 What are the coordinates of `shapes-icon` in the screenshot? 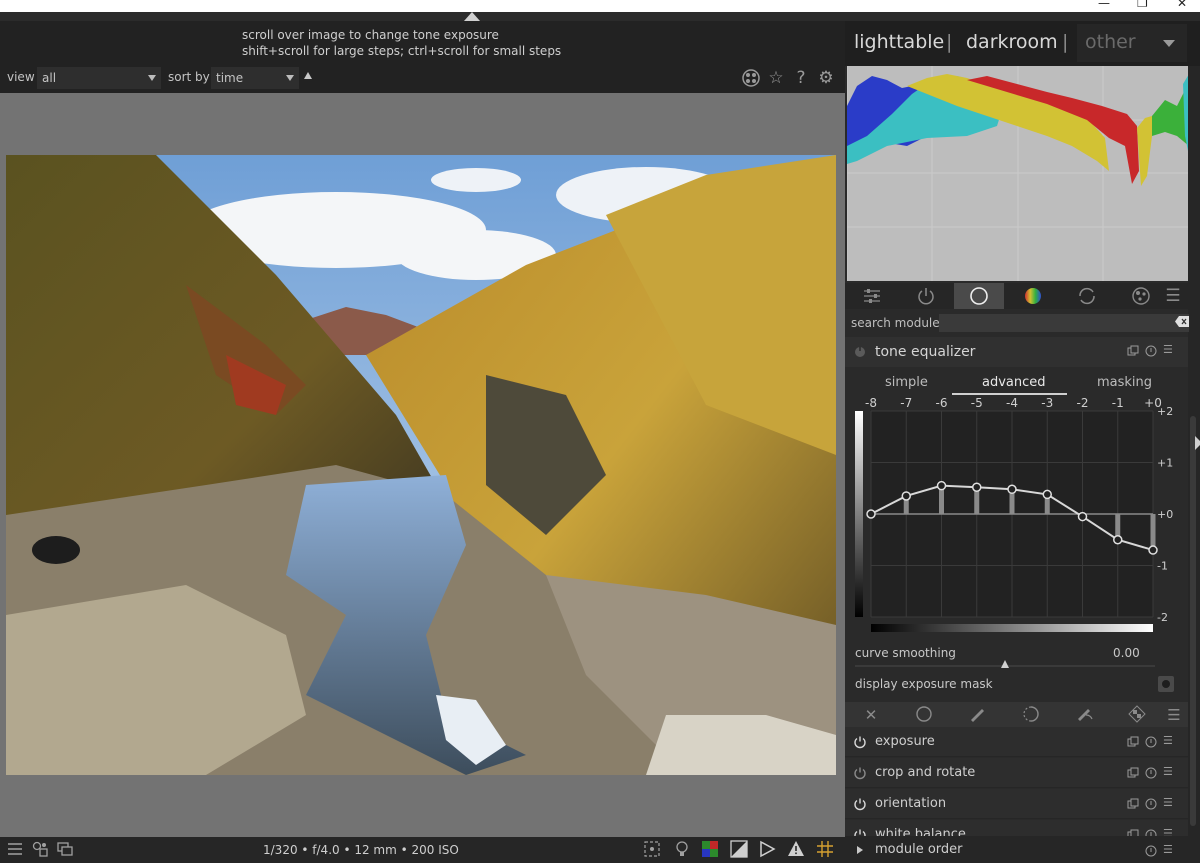 It's located at (40, 850).